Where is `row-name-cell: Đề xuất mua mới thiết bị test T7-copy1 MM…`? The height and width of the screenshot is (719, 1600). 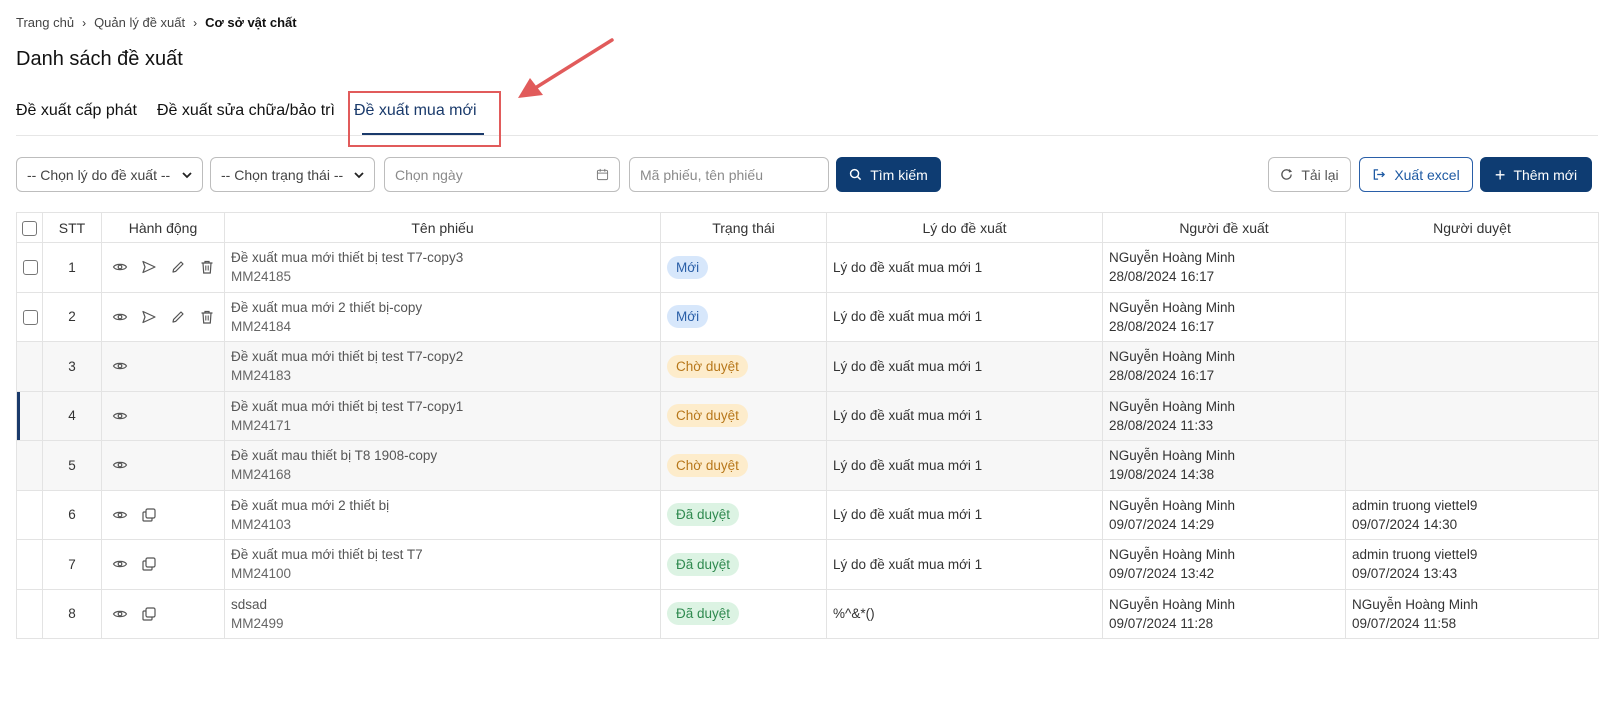
row-name-cell: Đề xuất mua mới thiết bị test T7-copy1 MM… is located at coordinates (442, 415).